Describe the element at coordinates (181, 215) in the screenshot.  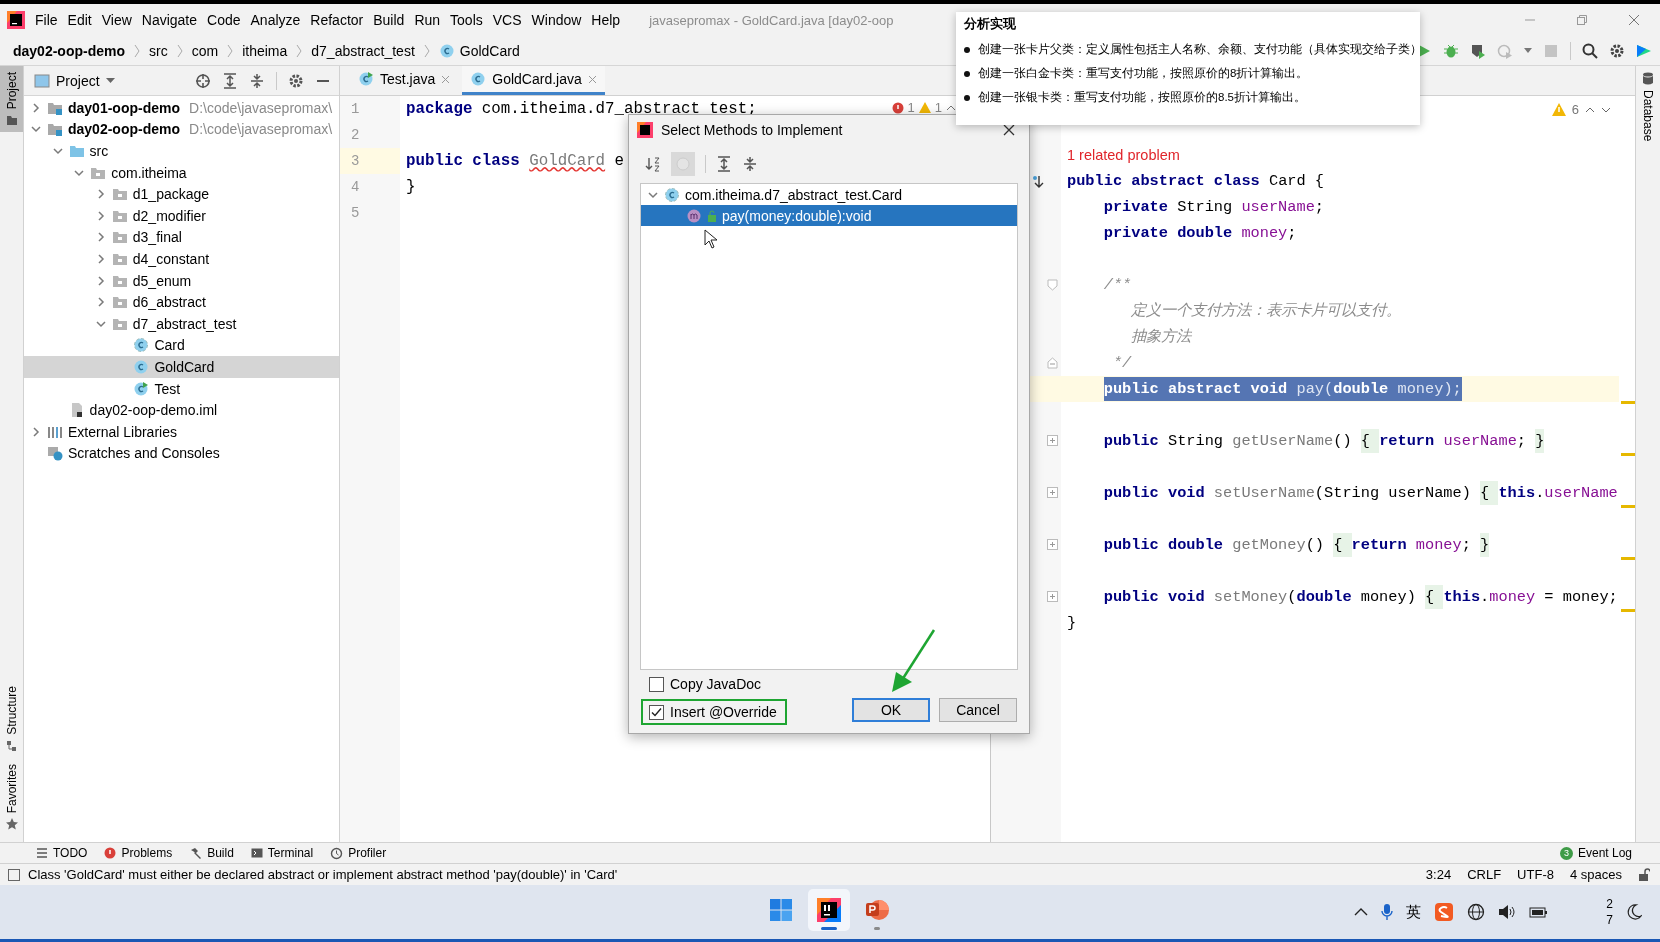
I see `tree-item: d2_modifier` at that location.